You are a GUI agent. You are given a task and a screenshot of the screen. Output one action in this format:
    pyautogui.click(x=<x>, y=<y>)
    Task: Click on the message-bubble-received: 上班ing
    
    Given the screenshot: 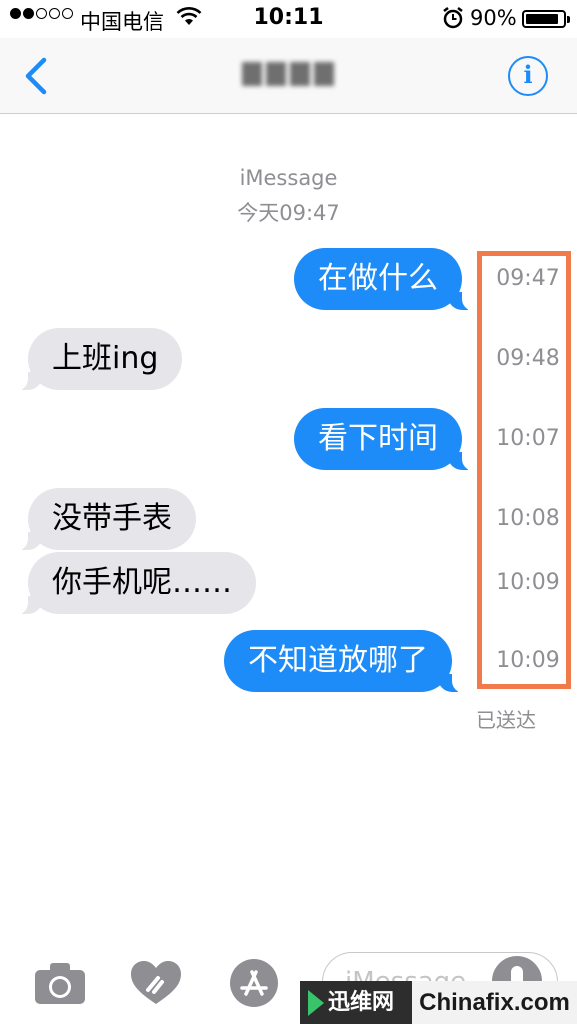 What is the action you would take?
    pyautogui.click(x=98, y=359)
    